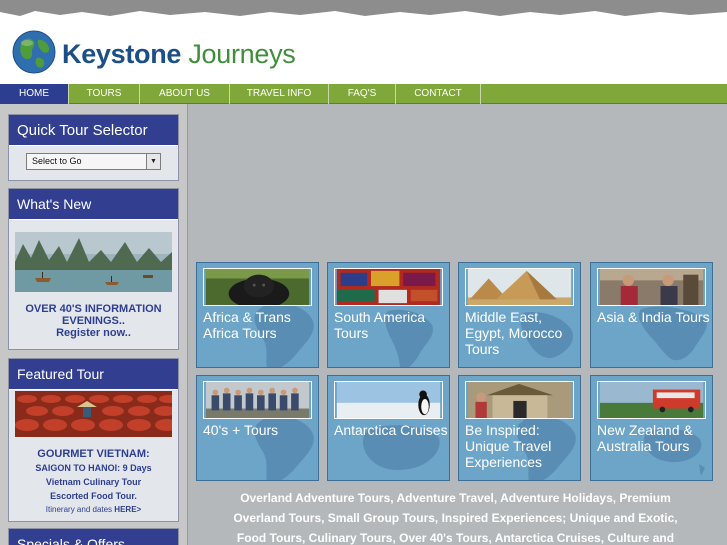 The width and height of the screenshot is (727, 545). I want to click on whats-new-line1: OVER 40'S INFORMATION, so click(93, 309).